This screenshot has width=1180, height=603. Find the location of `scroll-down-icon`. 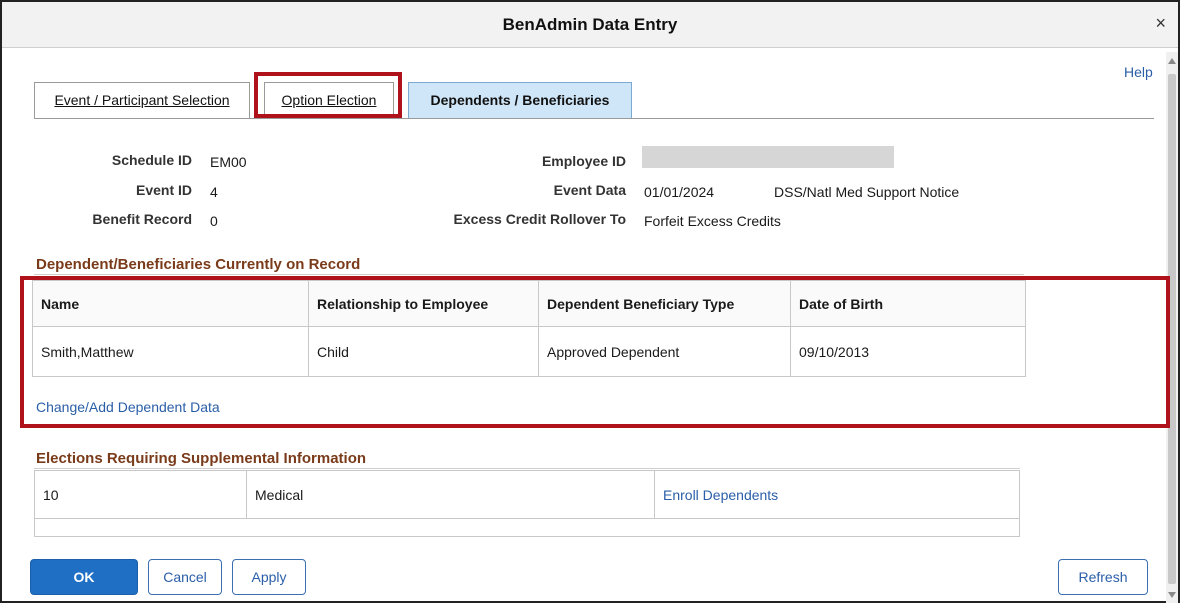

scroll-down-icon is located at coordinates (1172, 595).